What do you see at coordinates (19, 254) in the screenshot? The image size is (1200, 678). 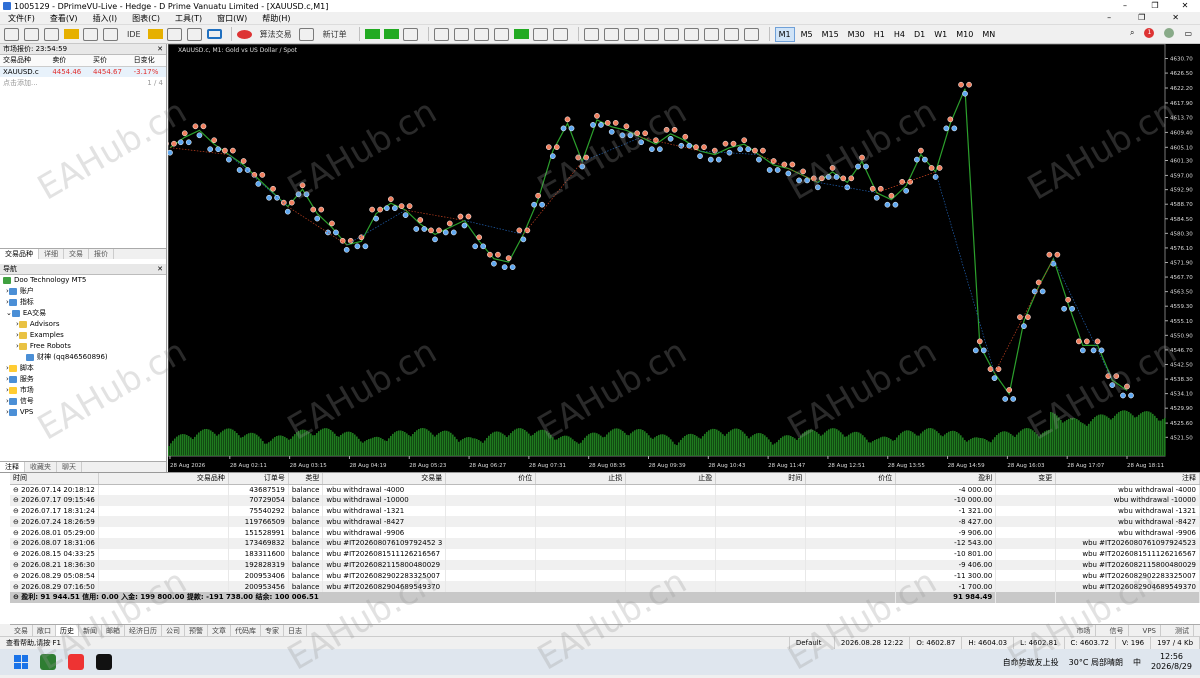 I see `tab-symbols: 交易品种` at bounding box center [19, 254].